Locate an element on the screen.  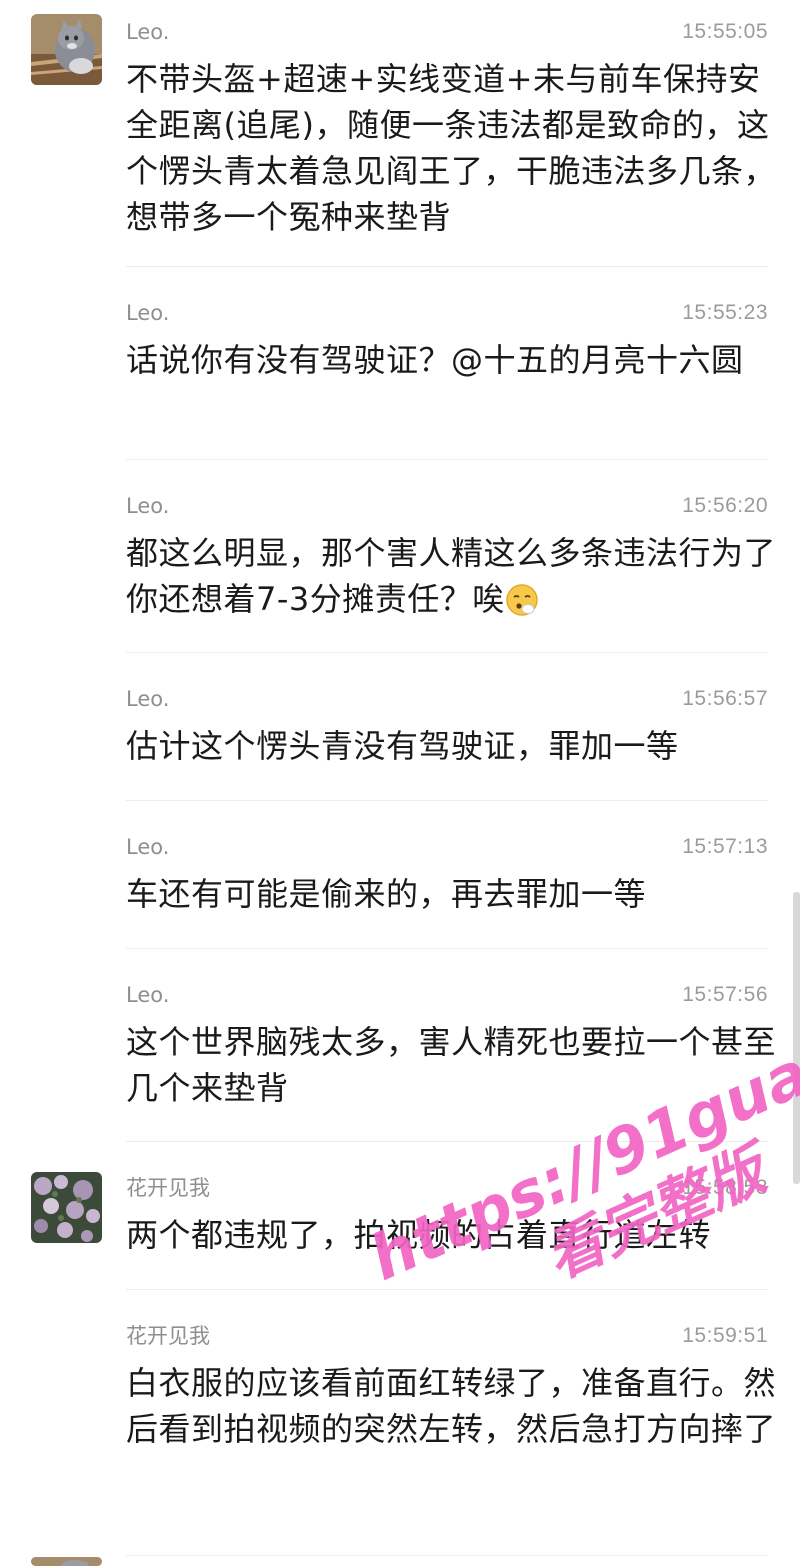
message-time: 15:59:51 is located at coordinates (725, 1335).